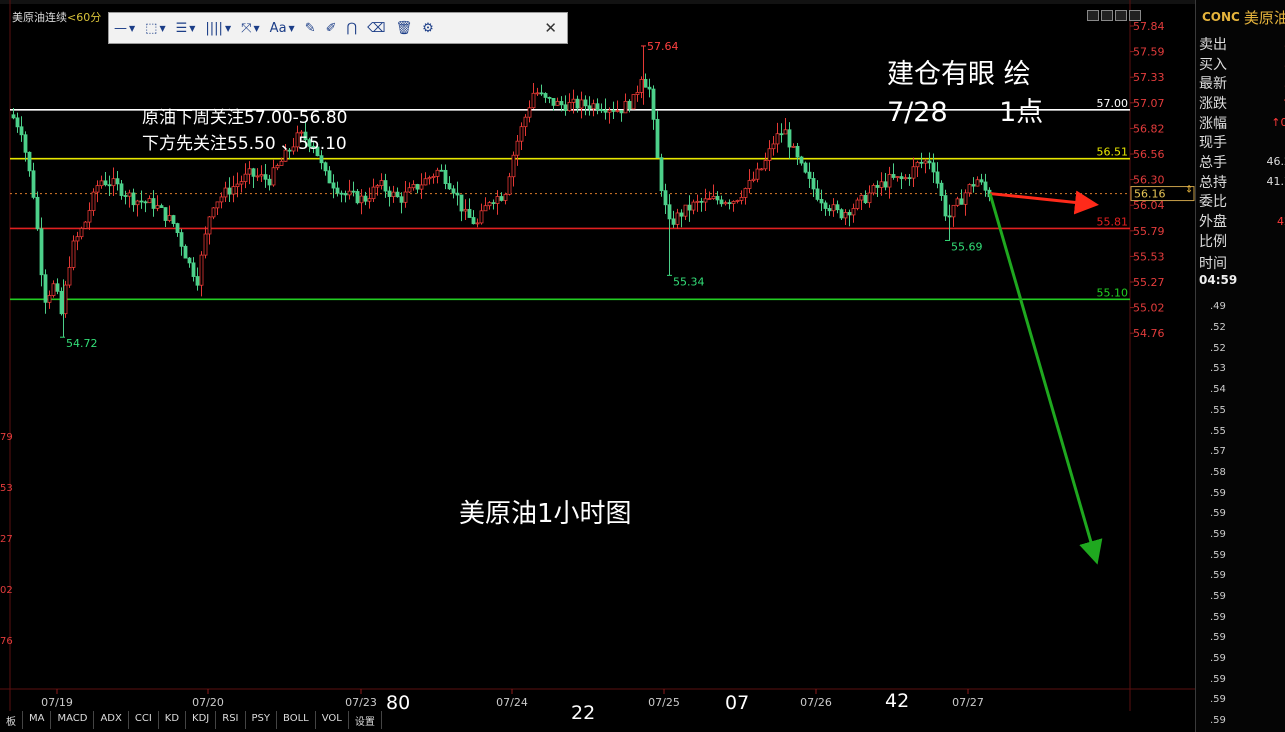  Describe the element at coordinates (376, 28) in the screenshot. I see `eraser-icon: ⌫` at that location.